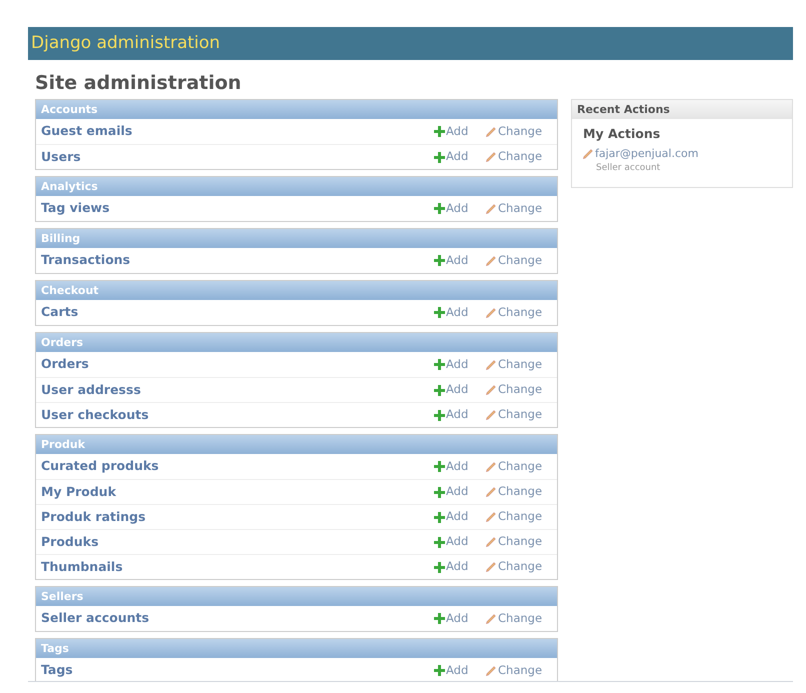  Describe the element at coordinates (296, 290) in the screenshot. I see `module-caption: Checkout` at that location.